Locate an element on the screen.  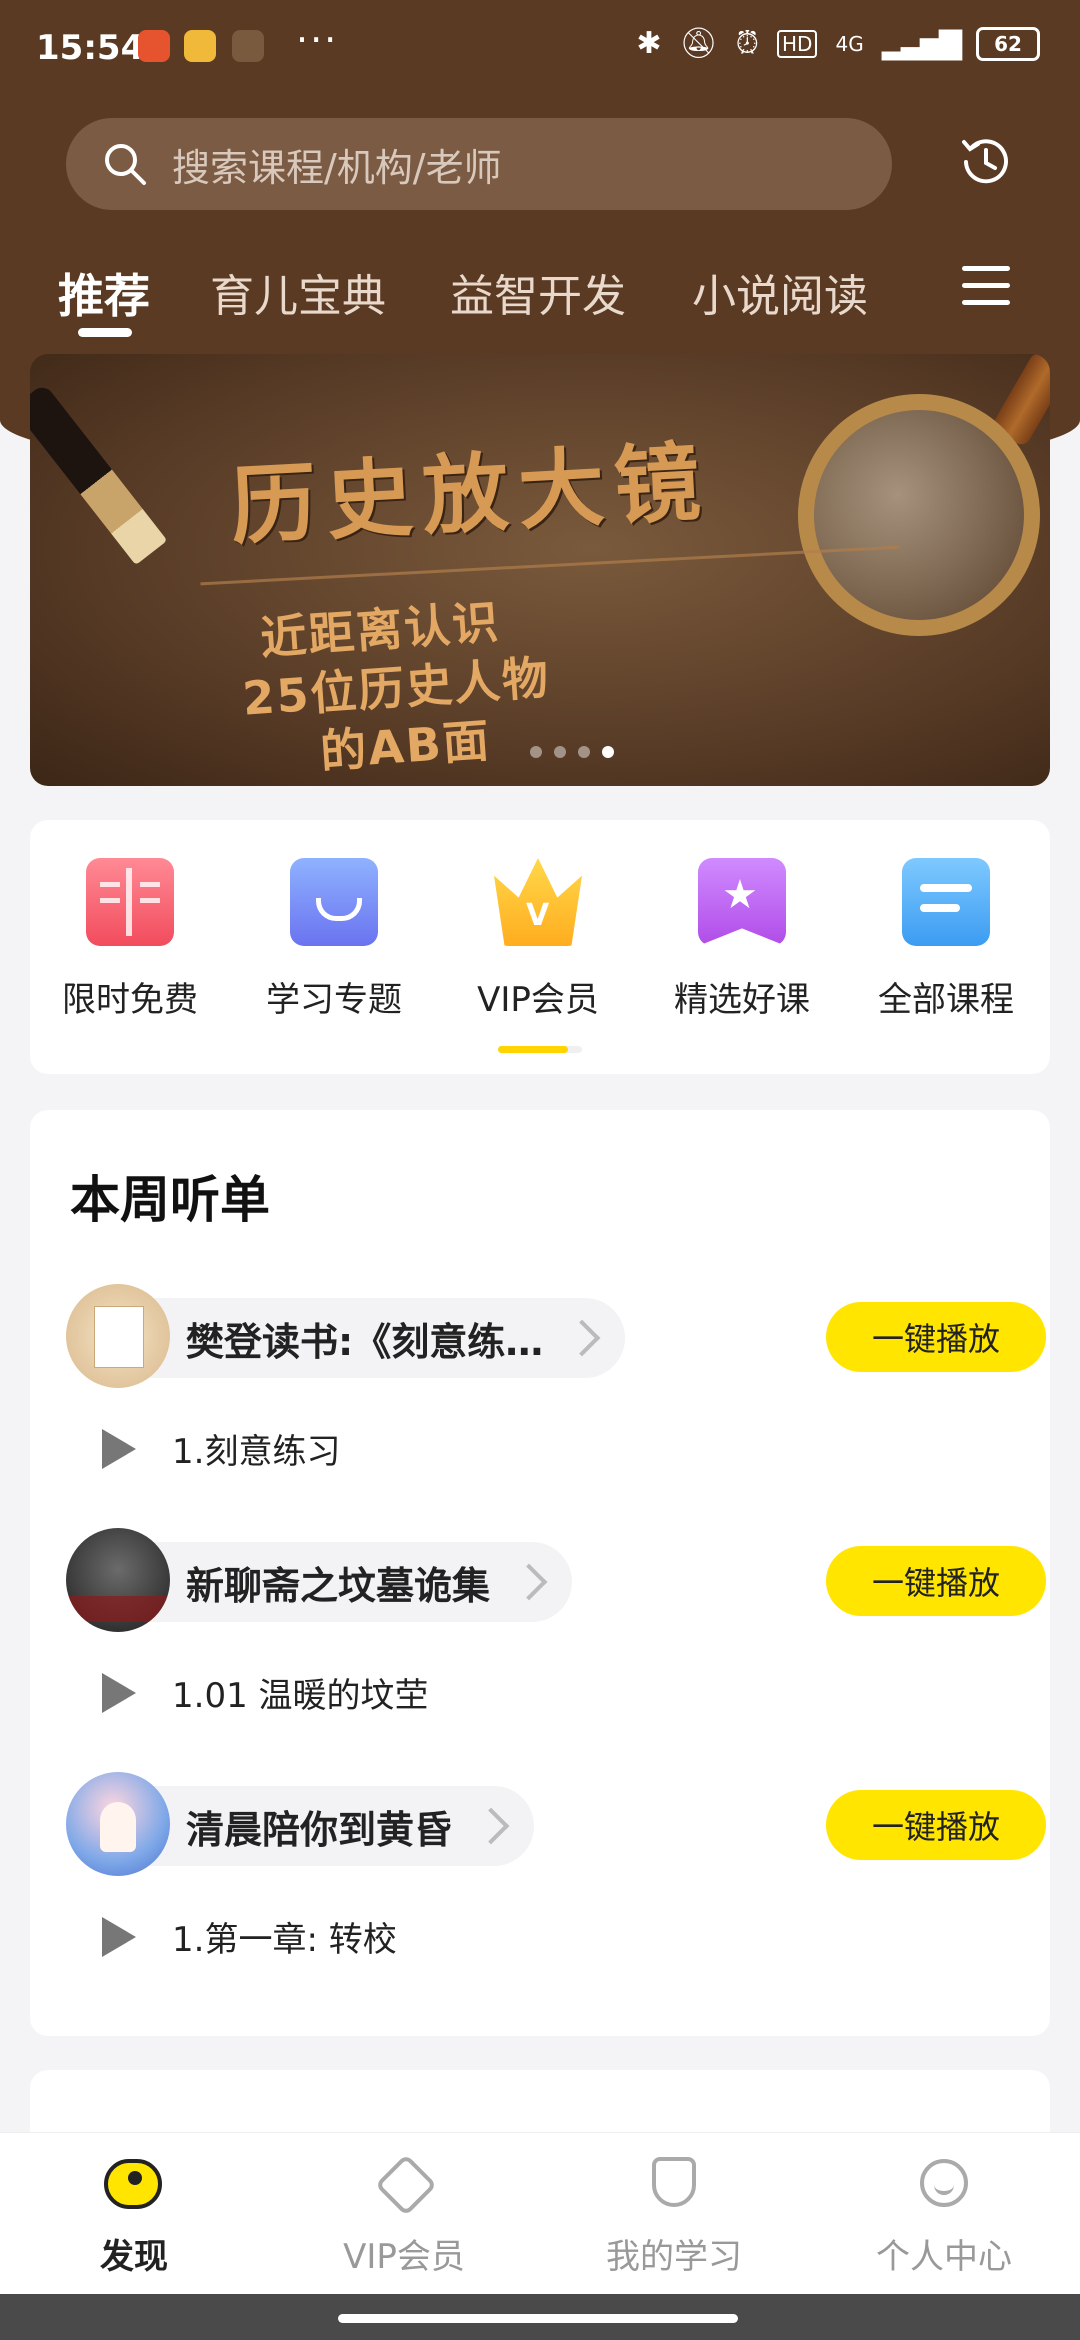
topic-bag-icon is located at coordinates (334, 902).